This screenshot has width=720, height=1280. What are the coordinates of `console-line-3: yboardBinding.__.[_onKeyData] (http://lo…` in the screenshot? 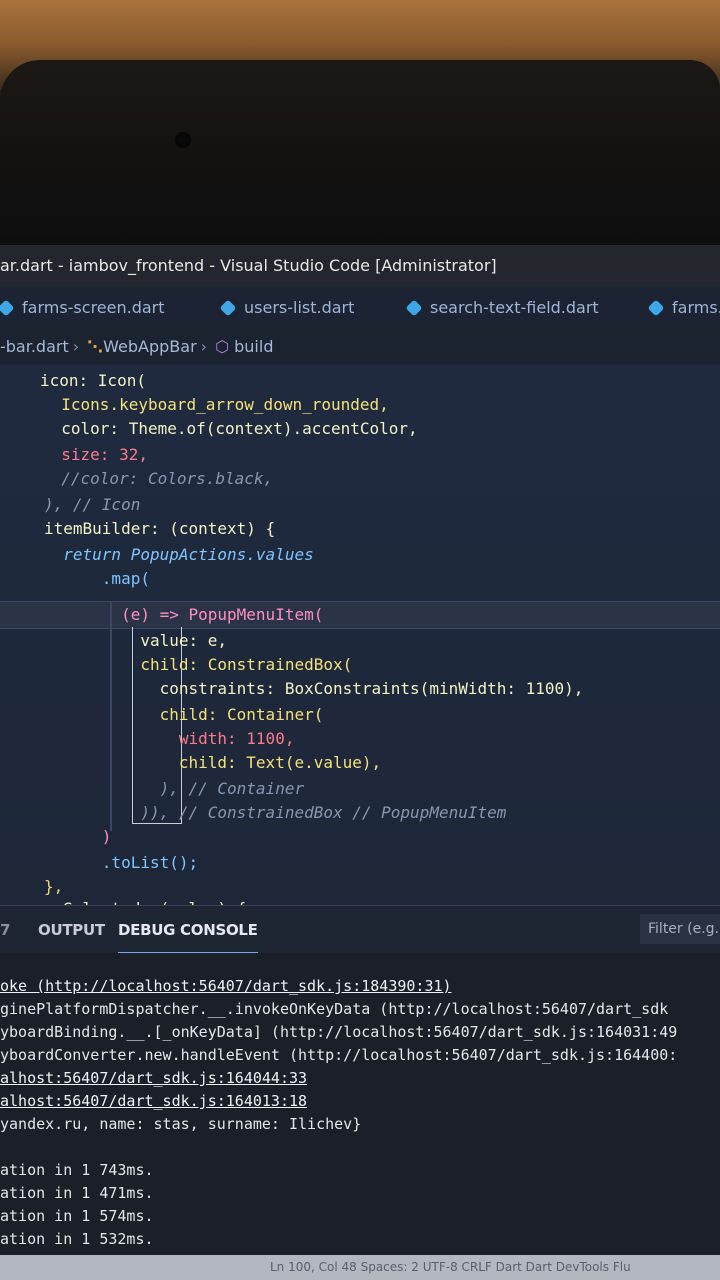 It's located at (338, 1032).